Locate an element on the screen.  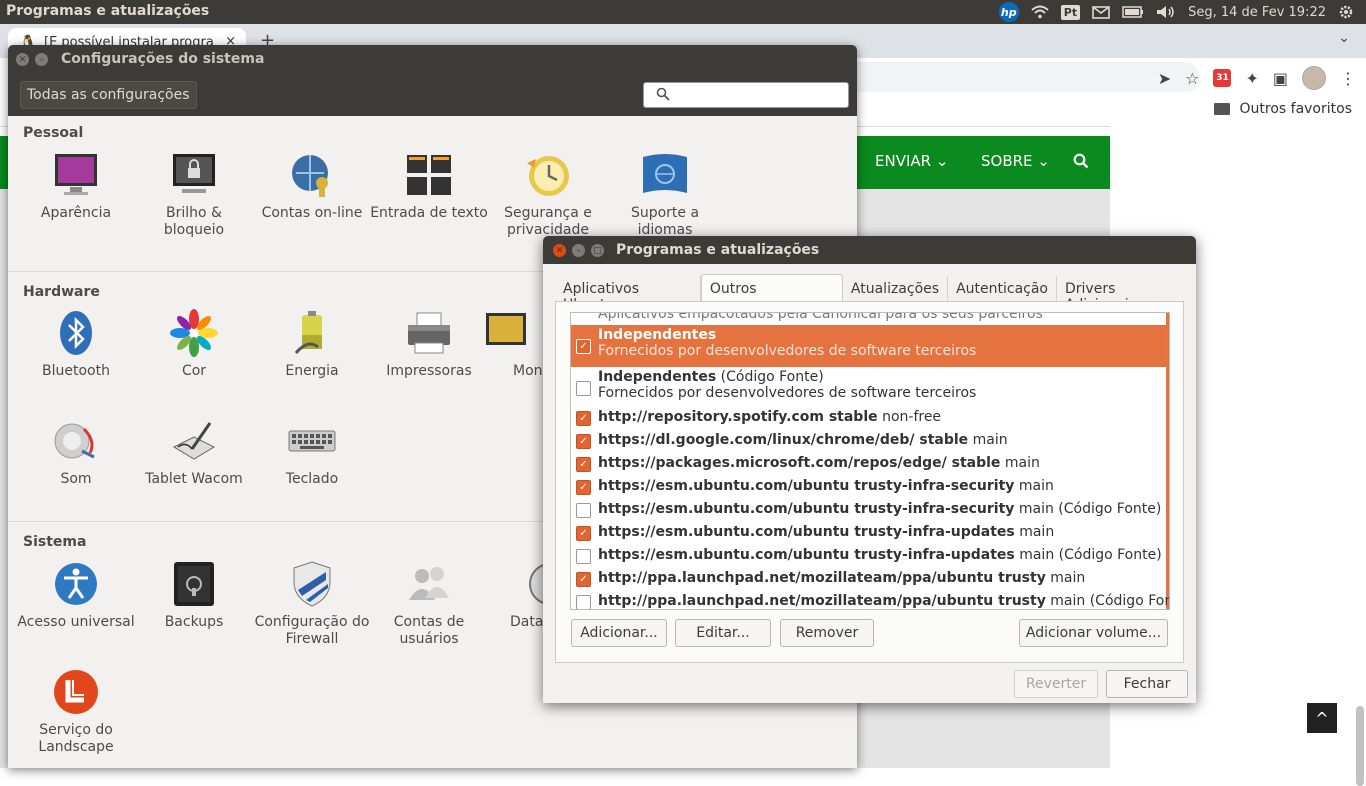
settings-search-input is located at coordinates (760, 95).